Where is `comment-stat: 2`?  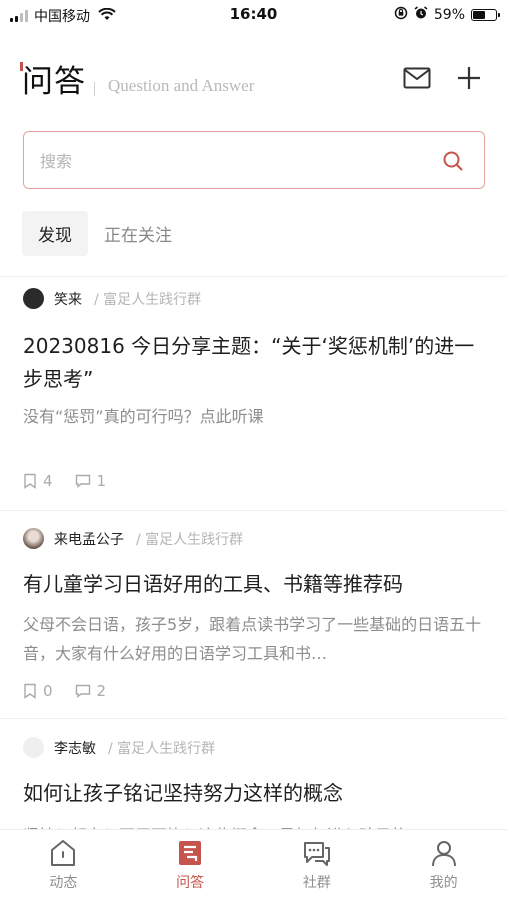
comment-stat: 2 is located at coordinates (91, 691).